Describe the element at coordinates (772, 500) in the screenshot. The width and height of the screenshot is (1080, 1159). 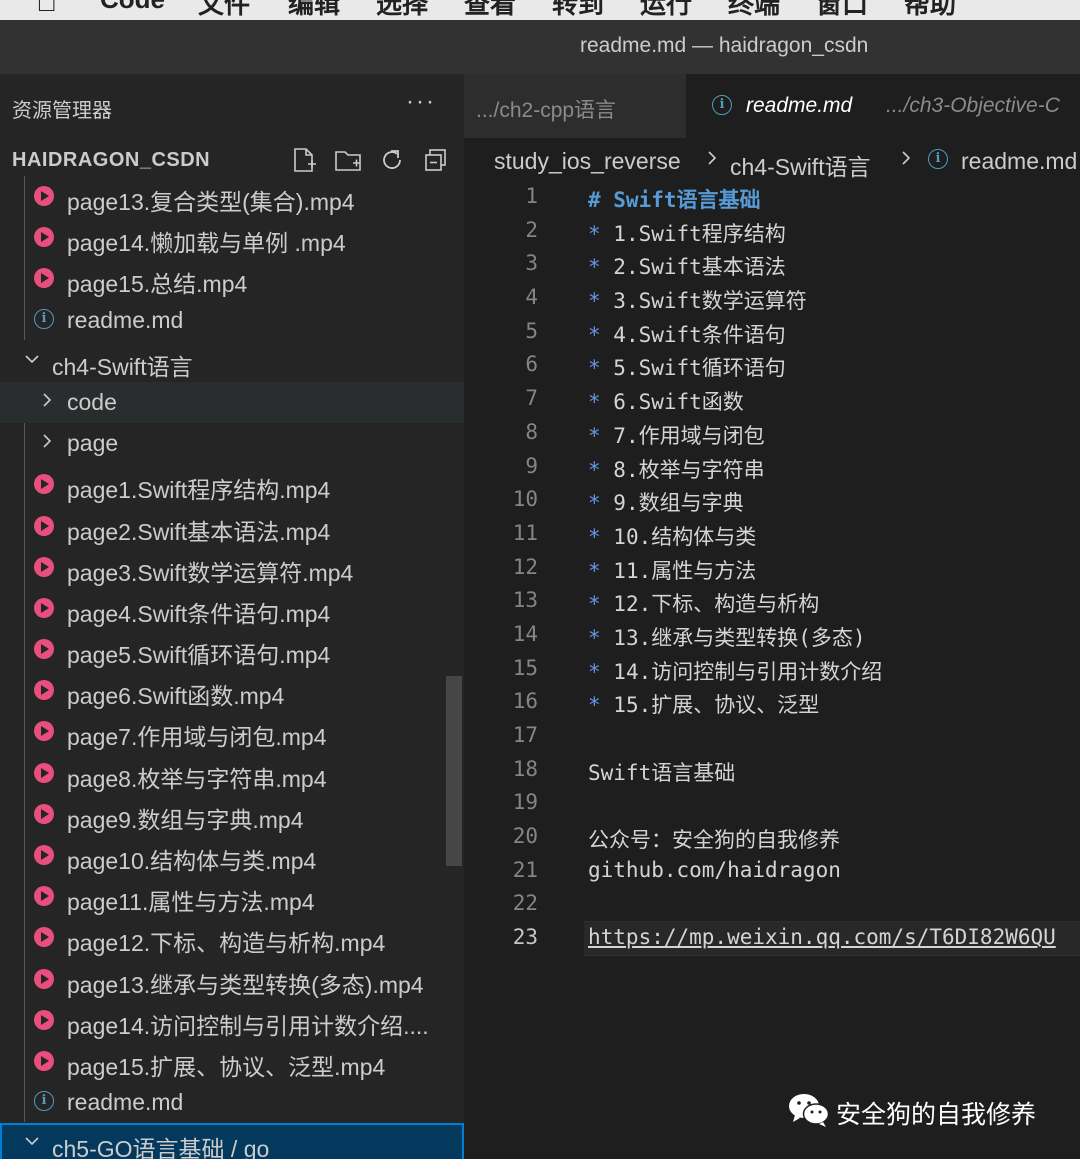
I see `code-line: 10 * 9.数组与字典` at that location.